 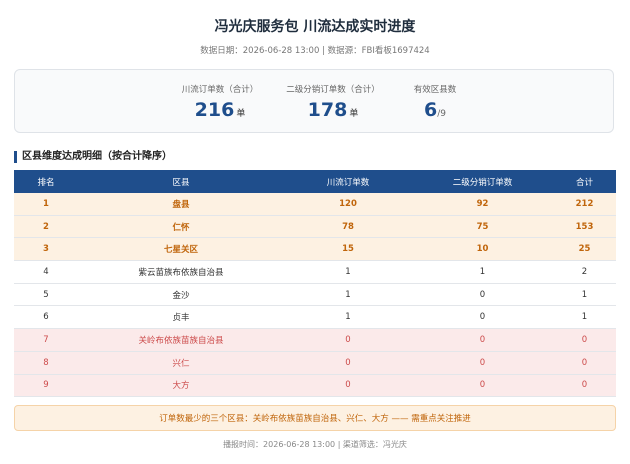 I want to click on cell-sub-orders: 75, so click(x=482, y=227).